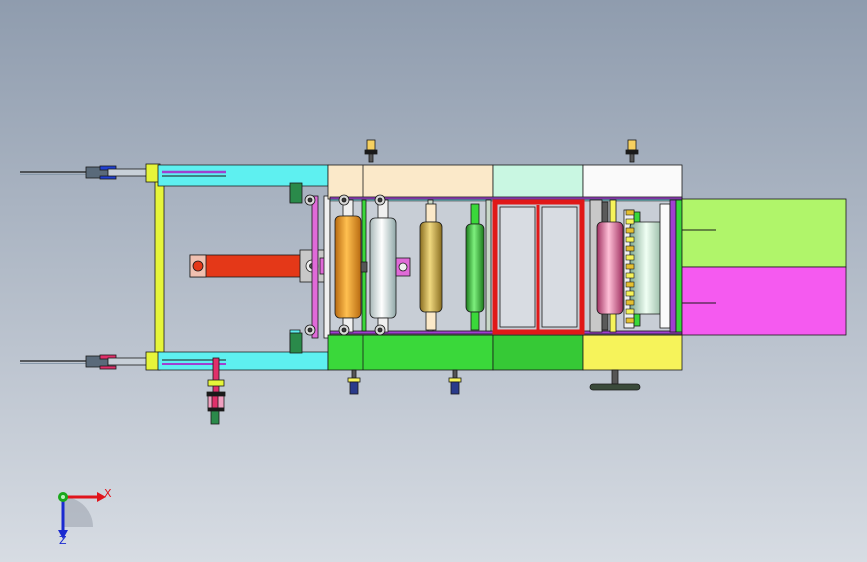  What do you see at coordinates (410, 182) in the screenshot?
I see `top-cover-cream` at bounding box center [410, 182].